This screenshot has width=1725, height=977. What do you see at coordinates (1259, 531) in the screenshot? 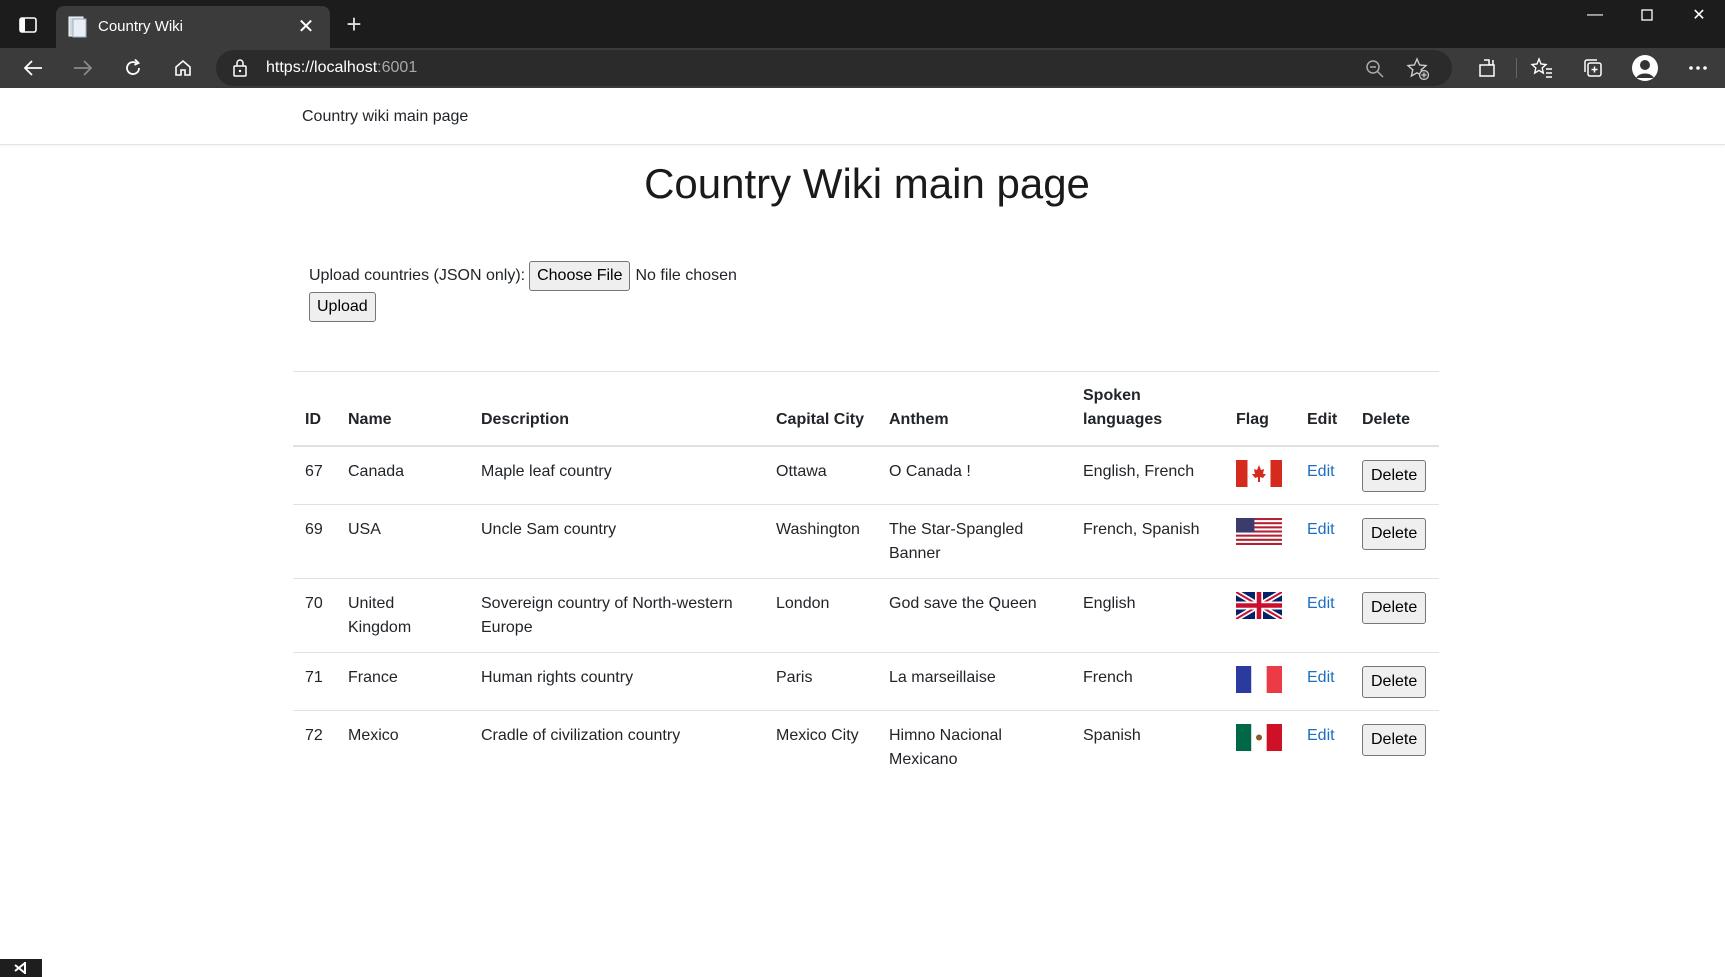
I see `usa-flag` at bounding box center [1259, 531].